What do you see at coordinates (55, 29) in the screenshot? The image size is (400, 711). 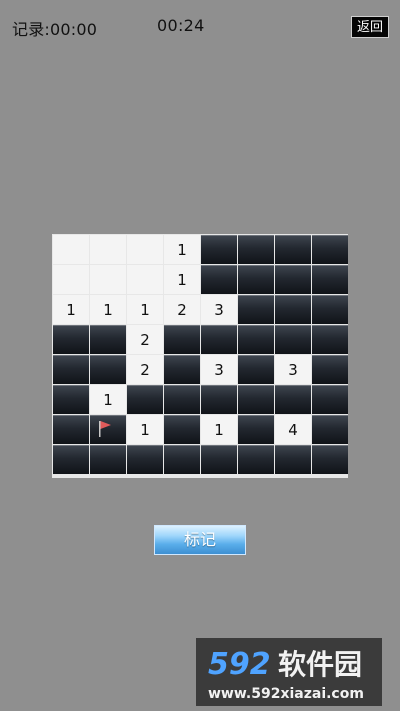 I see `record-label: 记录:00:00` at bounding box center [55, 29].